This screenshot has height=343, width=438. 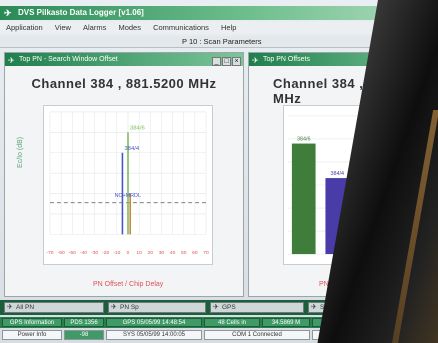 What do you see at coordinates (68, 59) in the screenshot?
I see `panel-title: Top PN - Search Window Offset` at bounding box center [68, 59].